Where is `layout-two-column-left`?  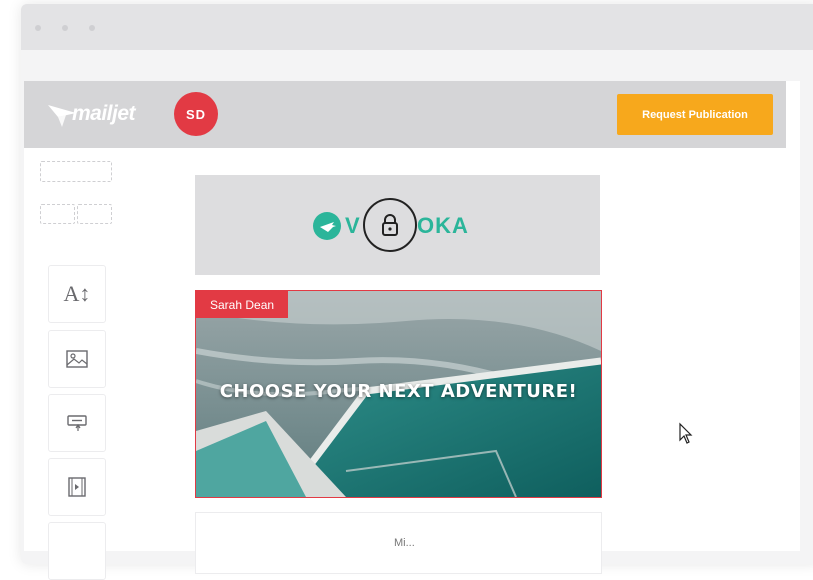 layout-two-column-left is located at coordinates (57, 214).